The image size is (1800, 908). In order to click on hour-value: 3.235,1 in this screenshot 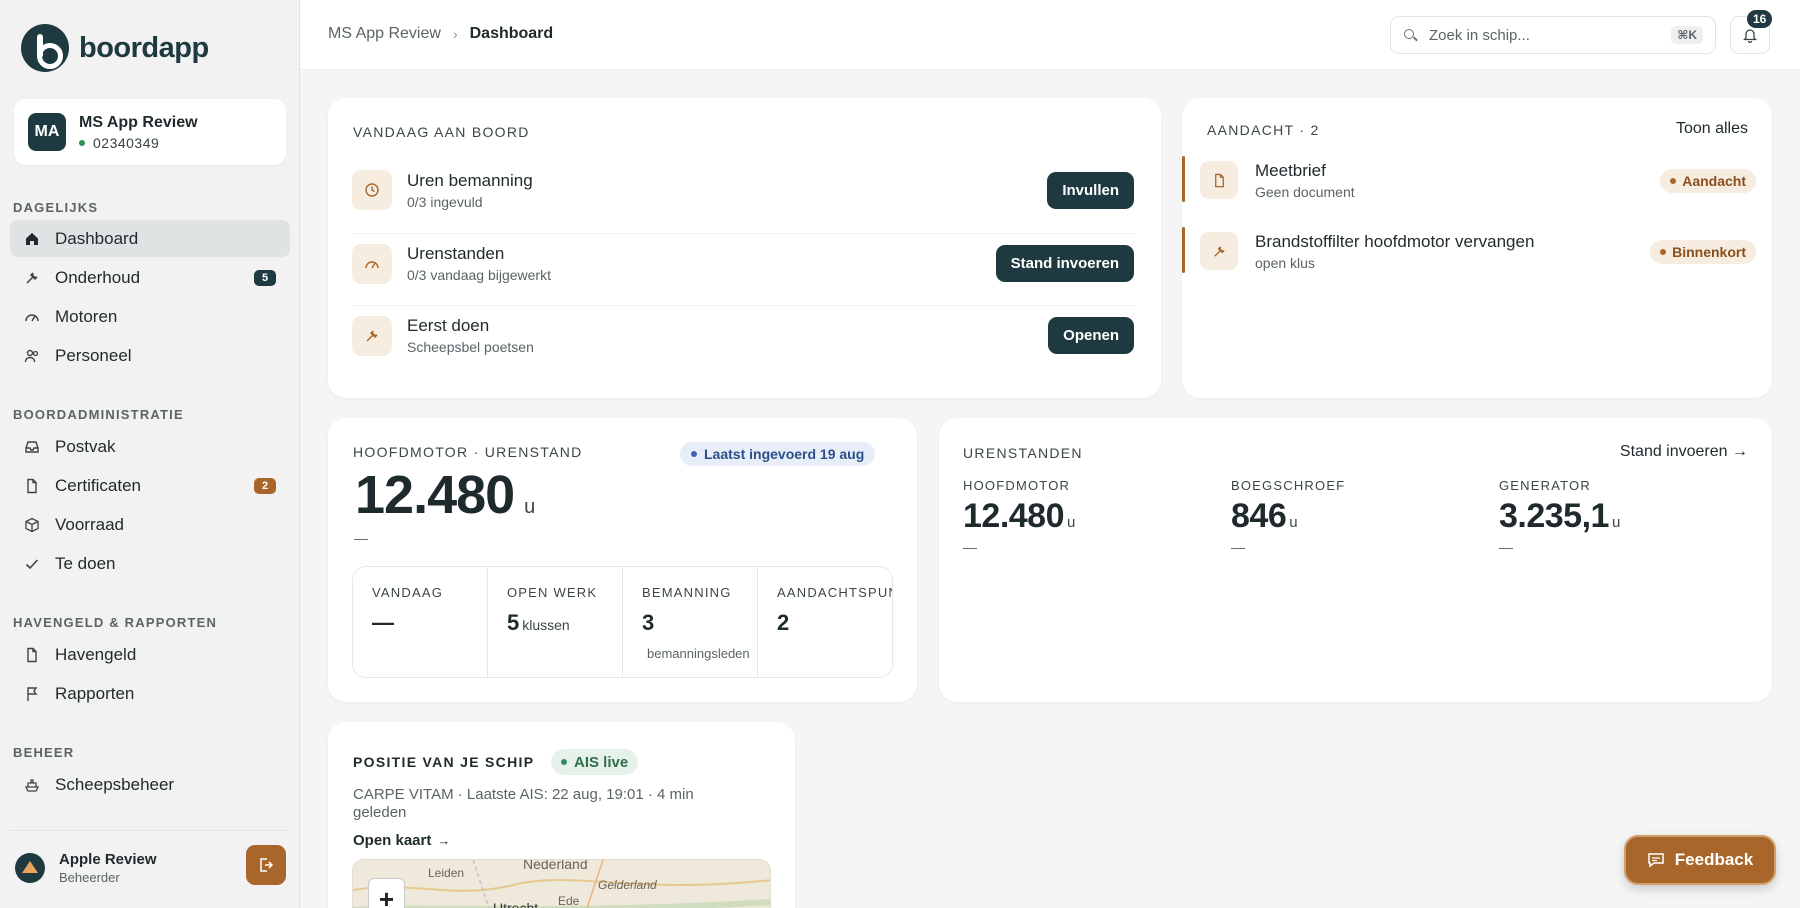, I will do `click(1554, 516)`.